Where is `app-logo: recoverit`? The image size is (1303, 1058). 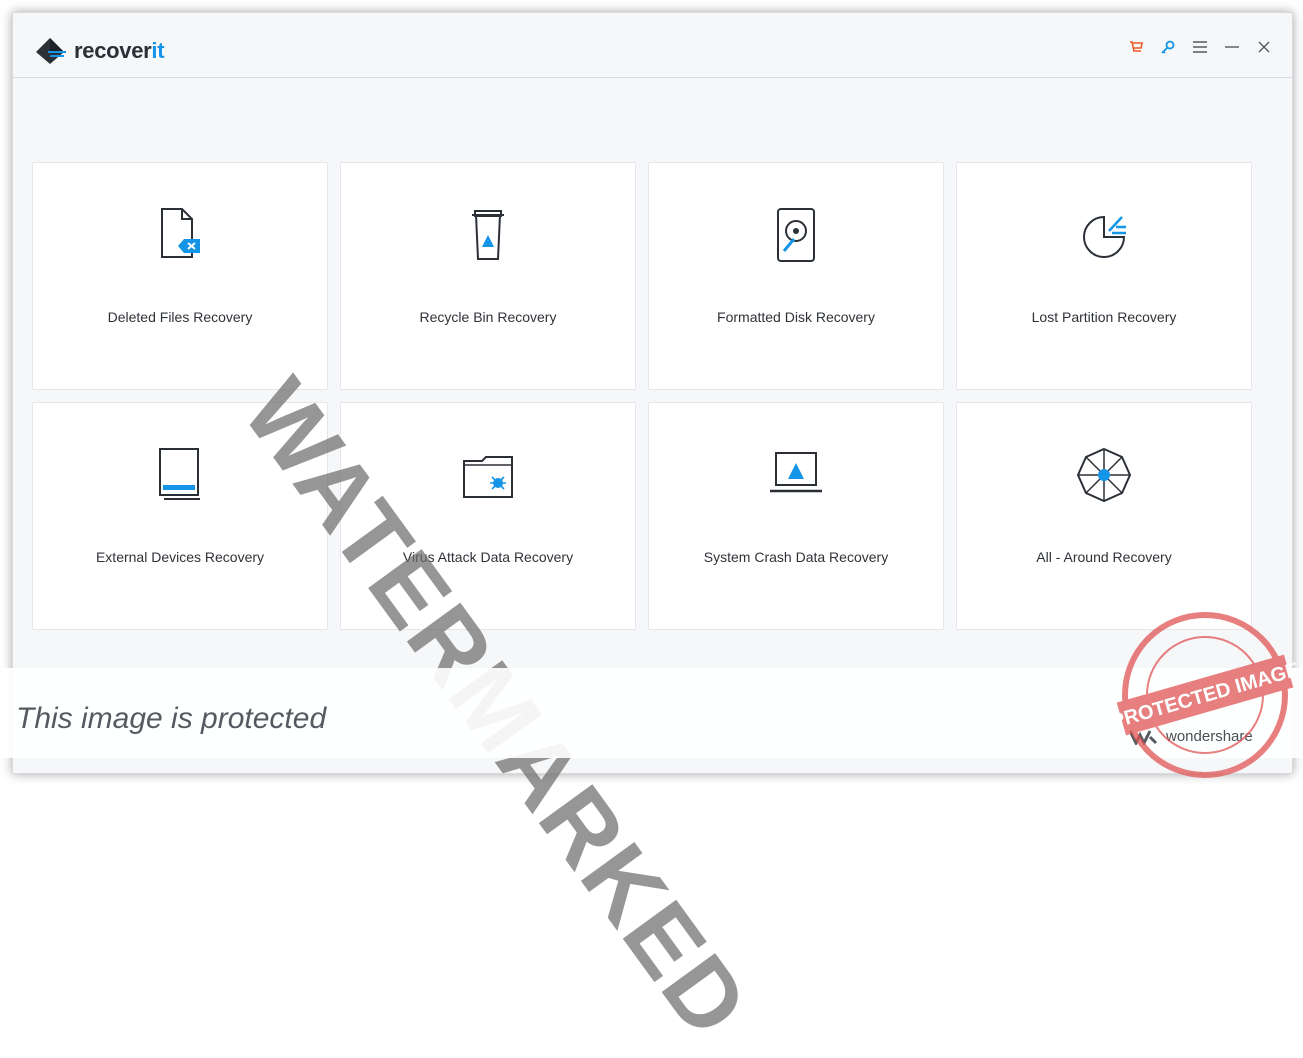 app-logo: recoverit is located at coordinates (99, 51).